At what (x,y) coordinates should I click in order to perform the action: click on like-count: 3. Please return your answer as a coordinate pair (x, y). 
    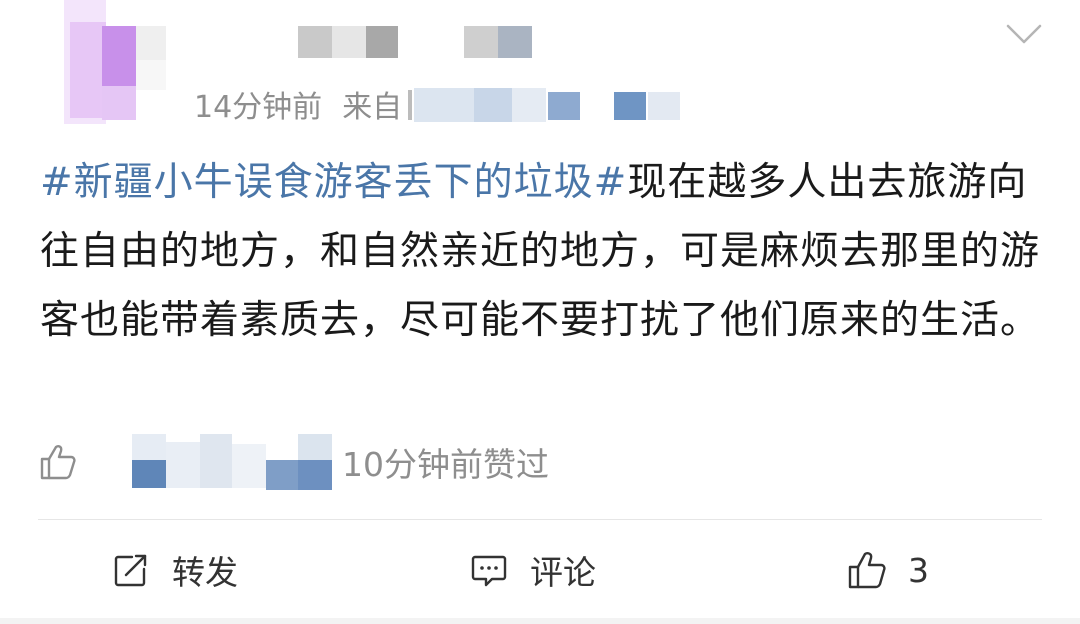
    Looking at the image, I should click on (918, 570).